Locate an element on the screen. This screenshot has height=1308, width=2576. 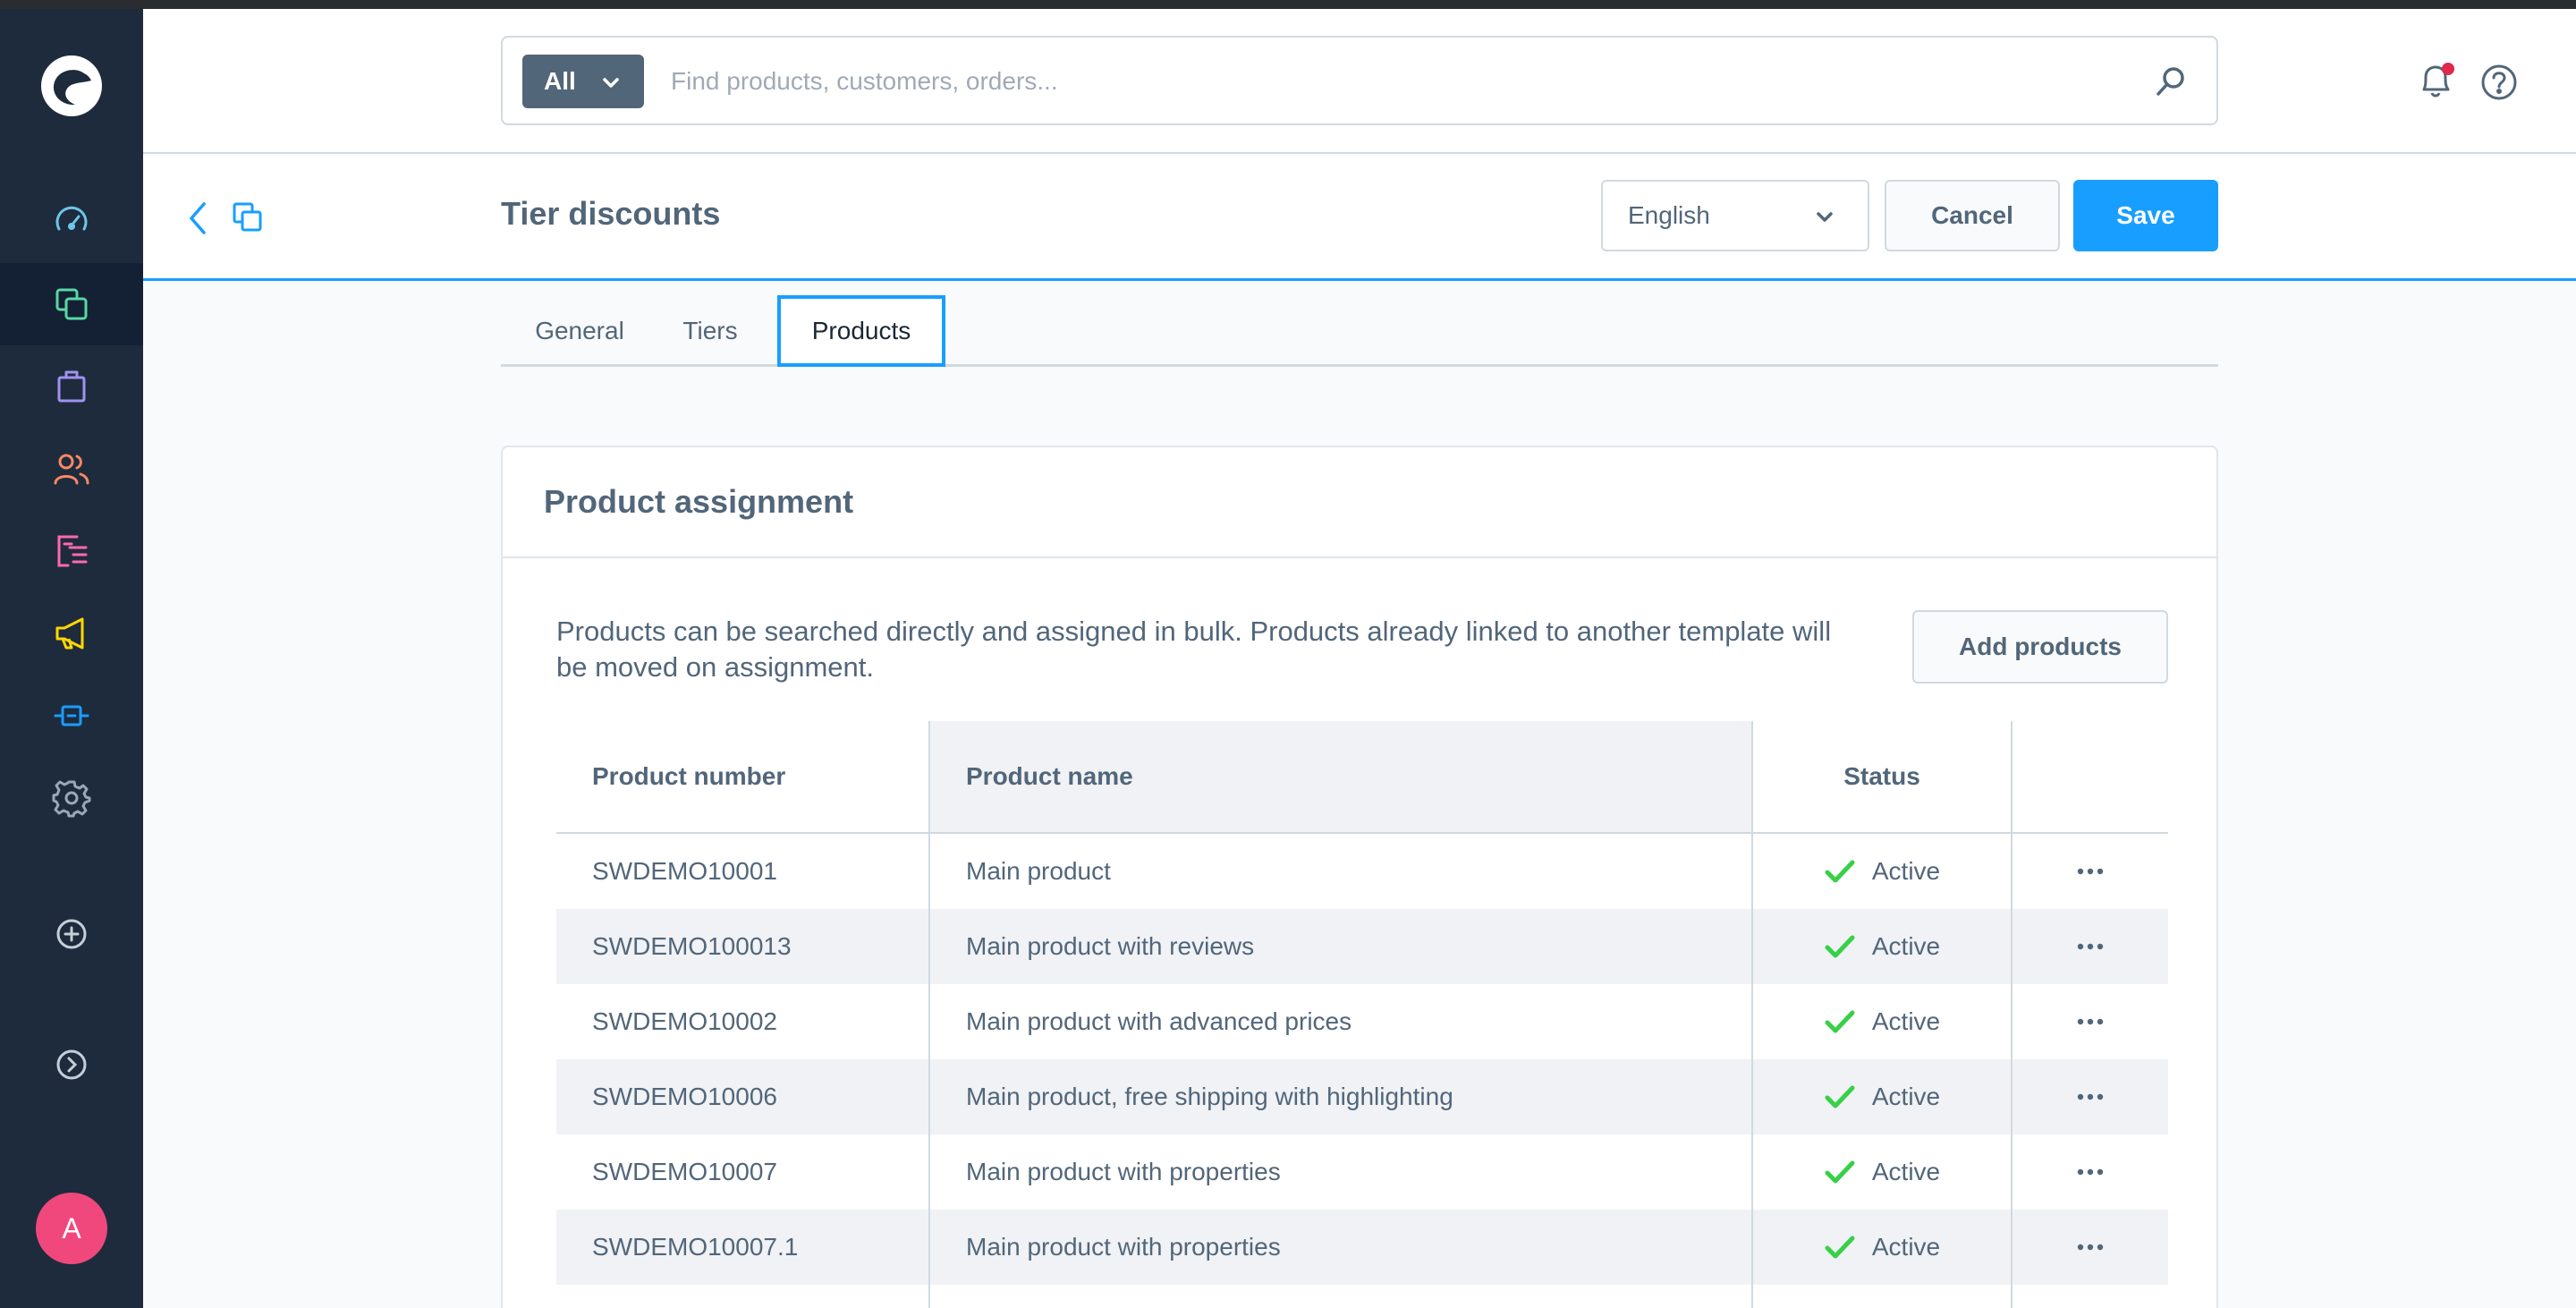
sidebar: A is located at coordinates (71, 658).